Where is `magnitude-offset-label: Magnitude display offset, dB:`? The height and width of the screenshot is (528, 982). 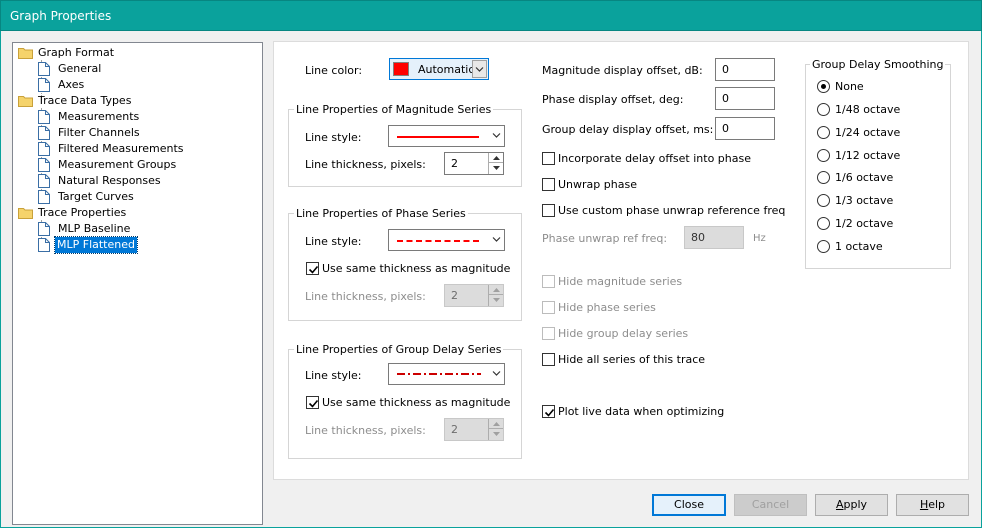 magnitude-offset-label: Magnitude display offset, dB: is located at coordinates (622, 70).